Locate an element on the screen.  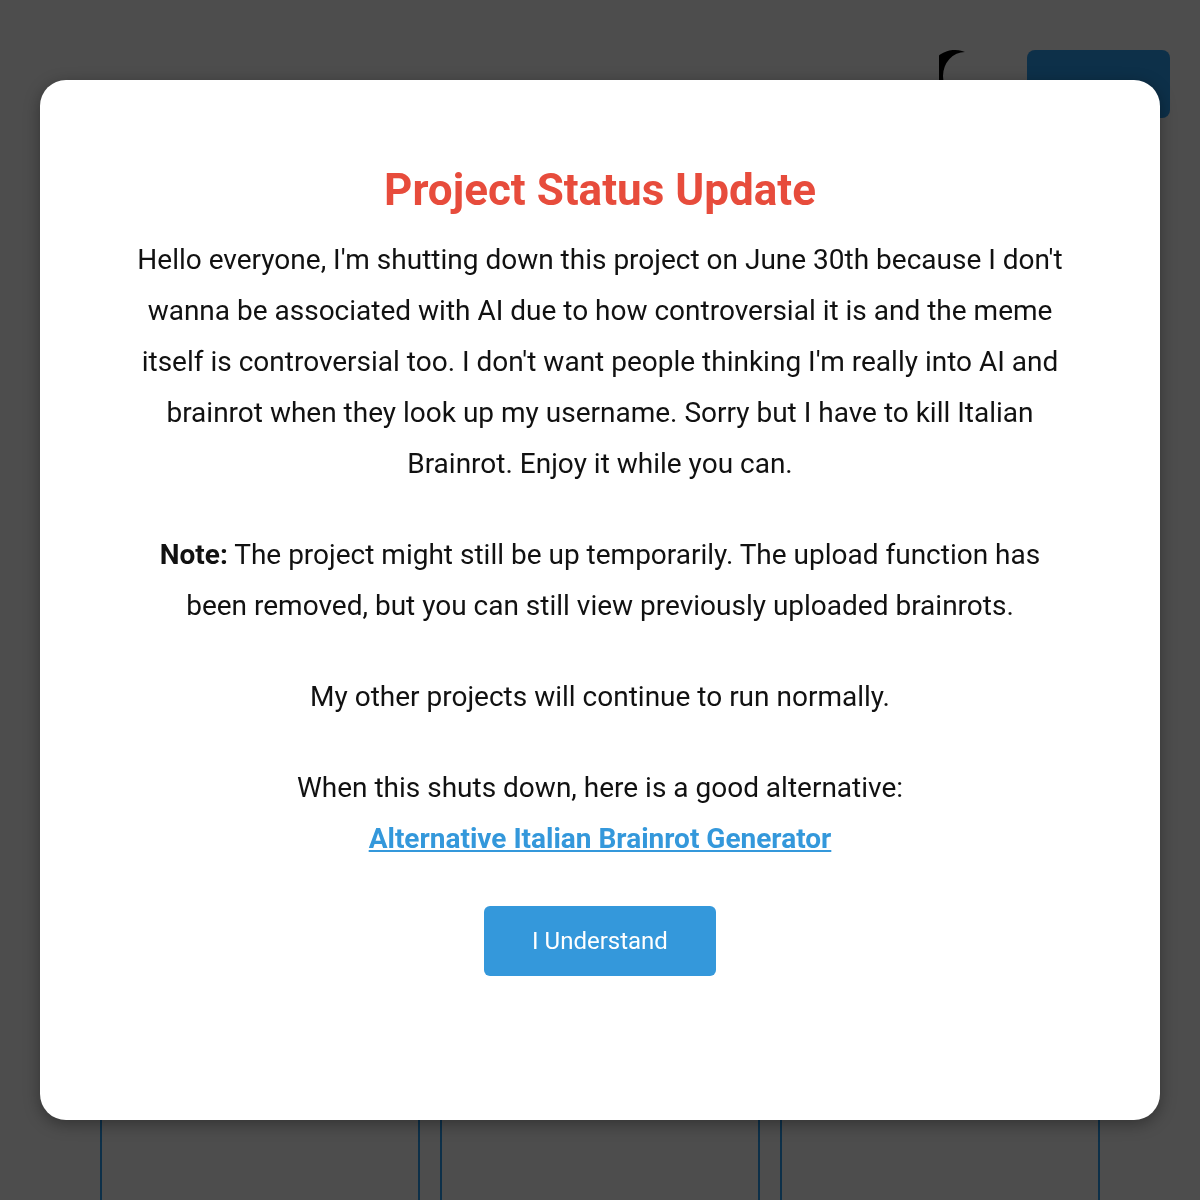
modal-title: Project Status Update is located at coordinates (600, 190).